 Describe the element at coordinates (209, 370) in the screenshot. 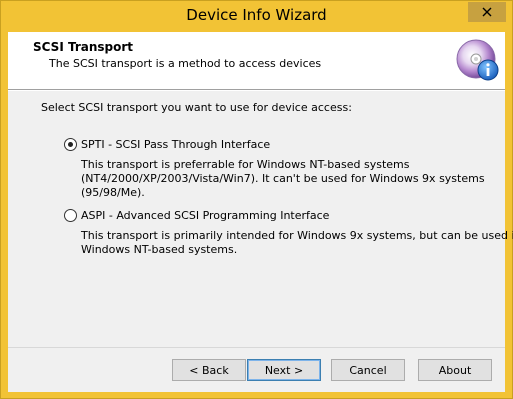

I see `back-button: < Back` at that location.